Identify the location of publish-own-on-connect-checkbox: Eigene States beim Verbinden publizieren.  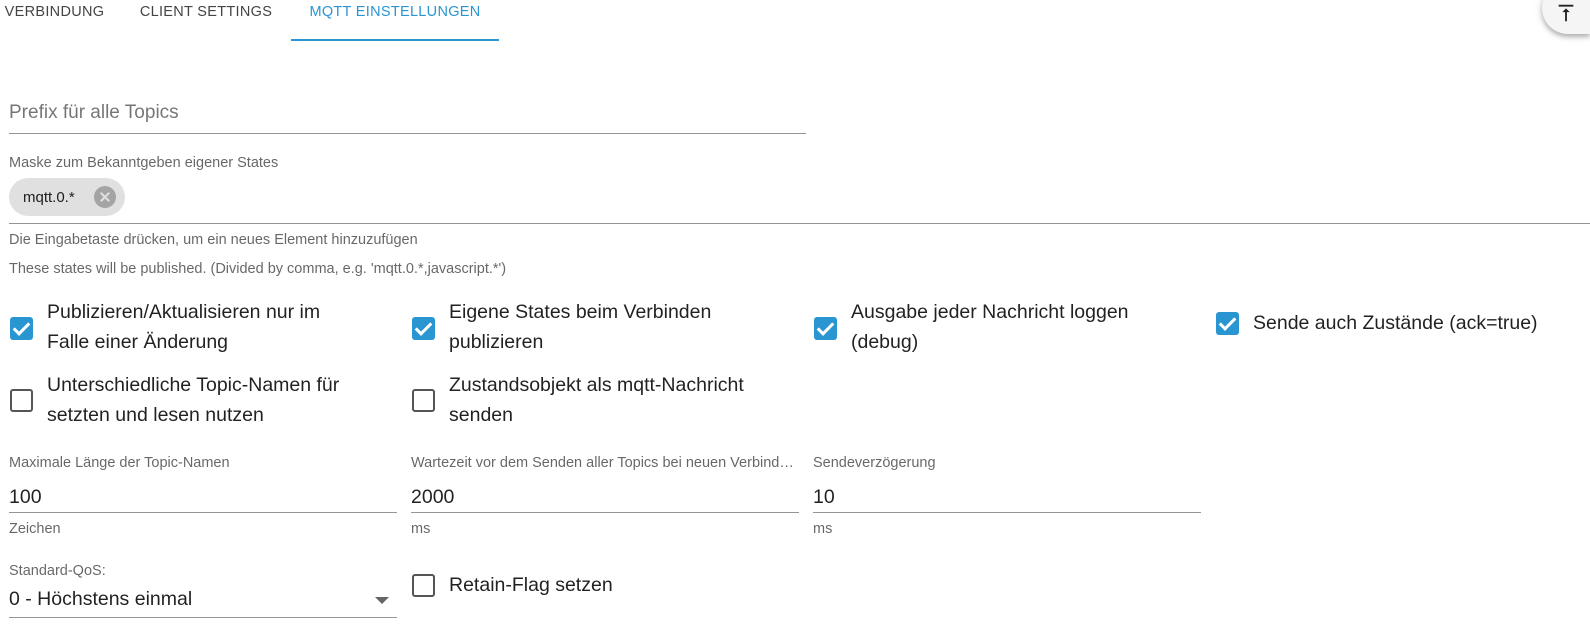
(603, 328).